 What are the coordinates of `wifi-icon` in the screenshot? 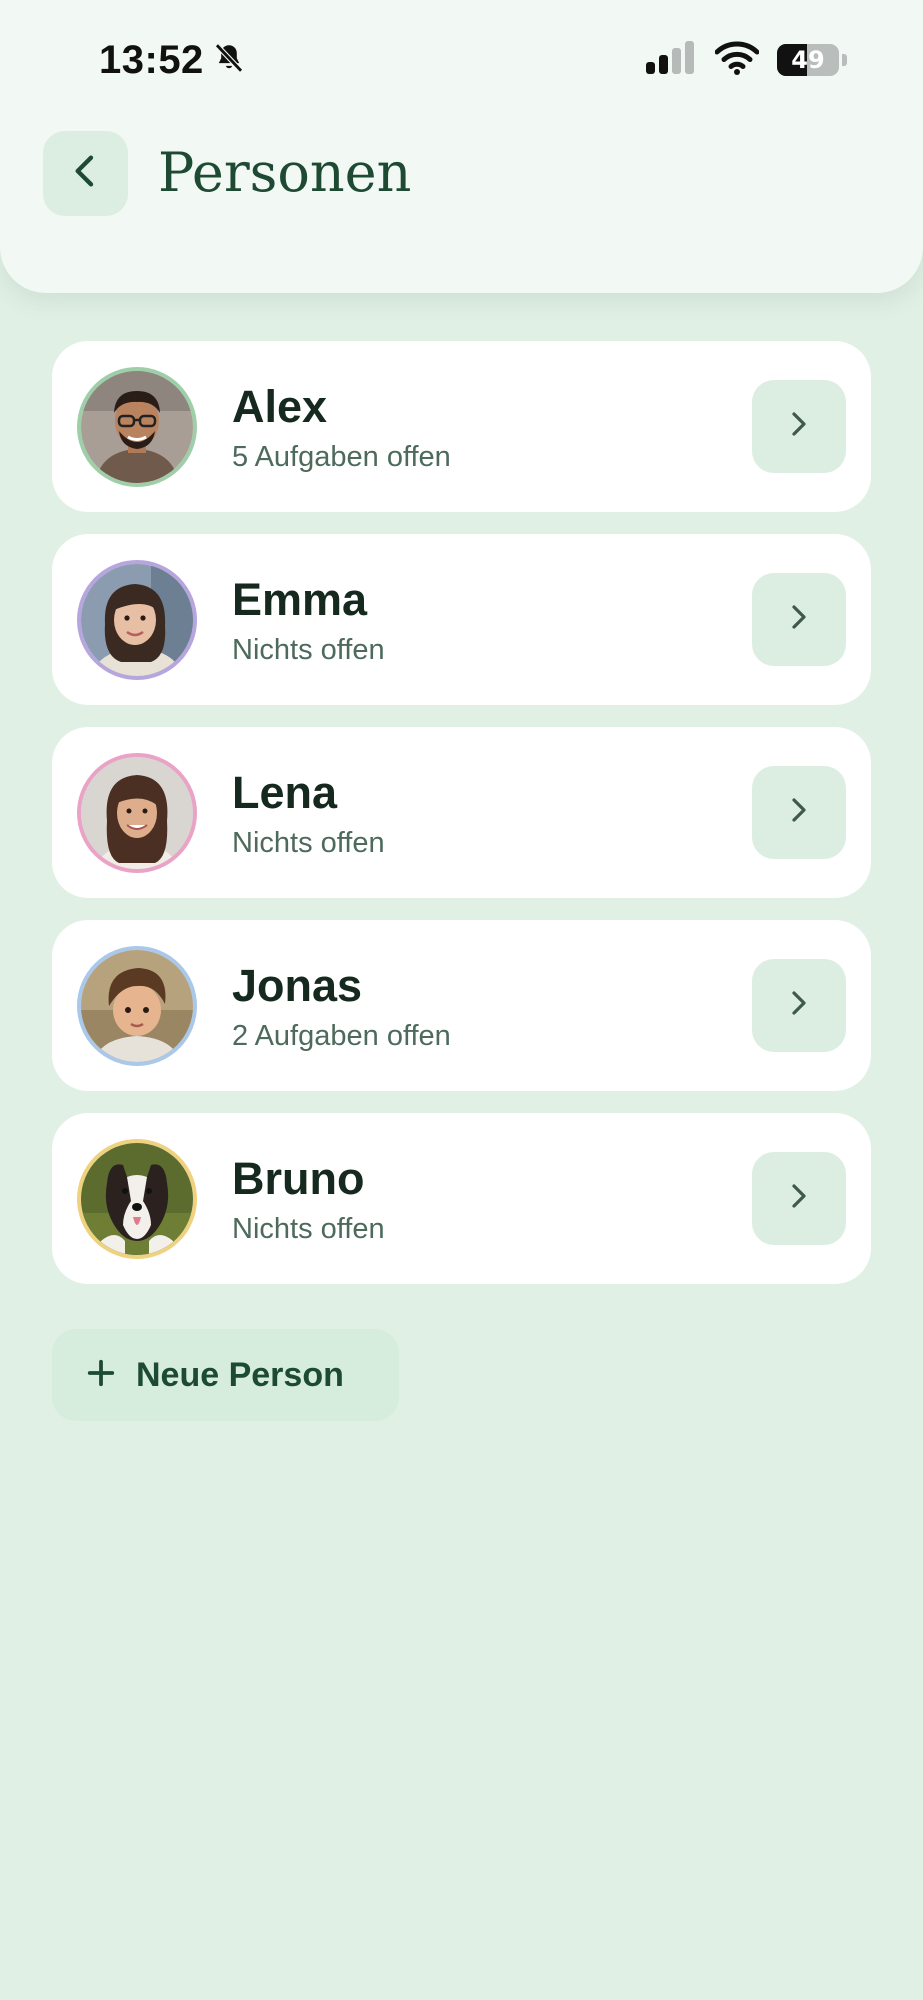 It's located at (737, 60).